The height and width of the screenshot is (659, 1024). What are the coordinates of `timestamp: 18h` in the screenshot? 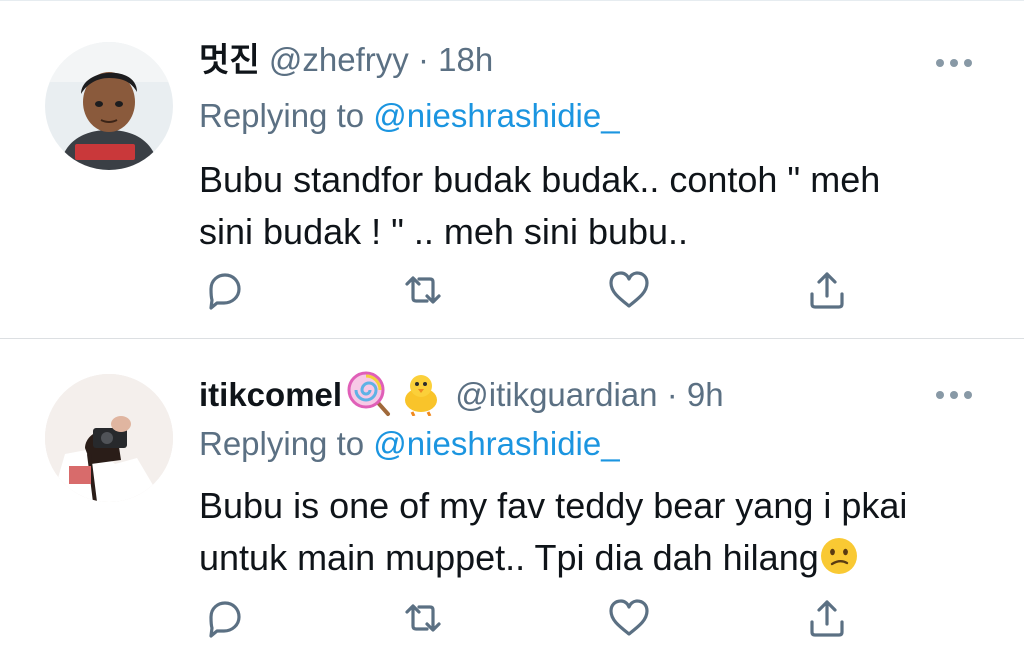 It's located at (465, 59).